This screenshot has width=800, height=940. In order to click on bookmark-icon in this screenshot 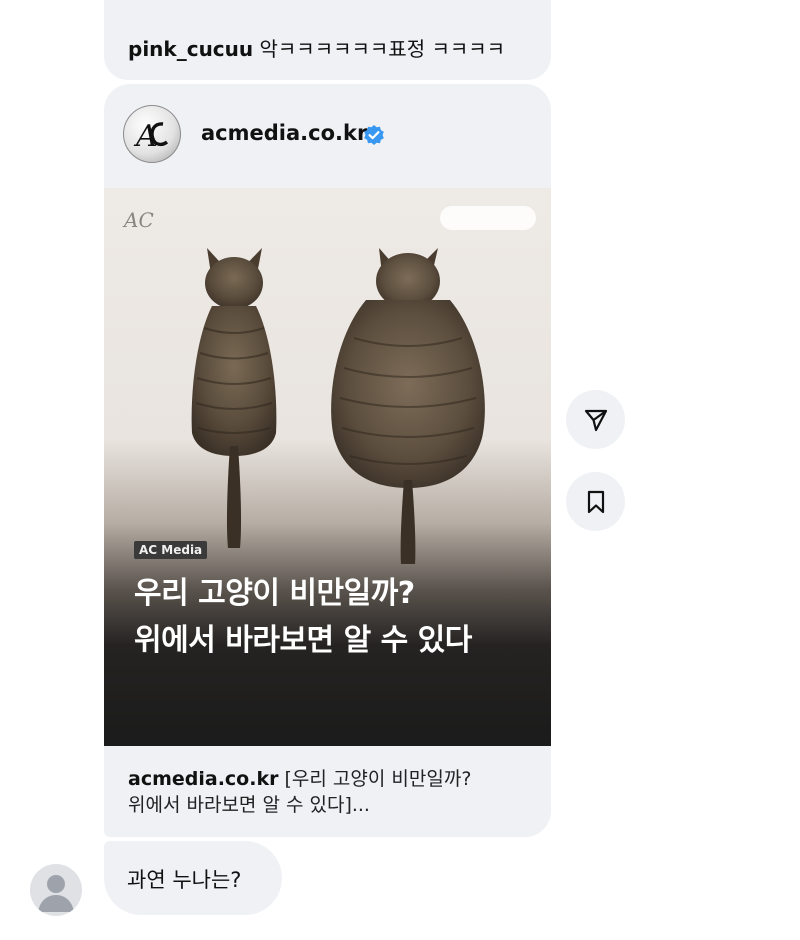, I will do `click(595, 501)`.